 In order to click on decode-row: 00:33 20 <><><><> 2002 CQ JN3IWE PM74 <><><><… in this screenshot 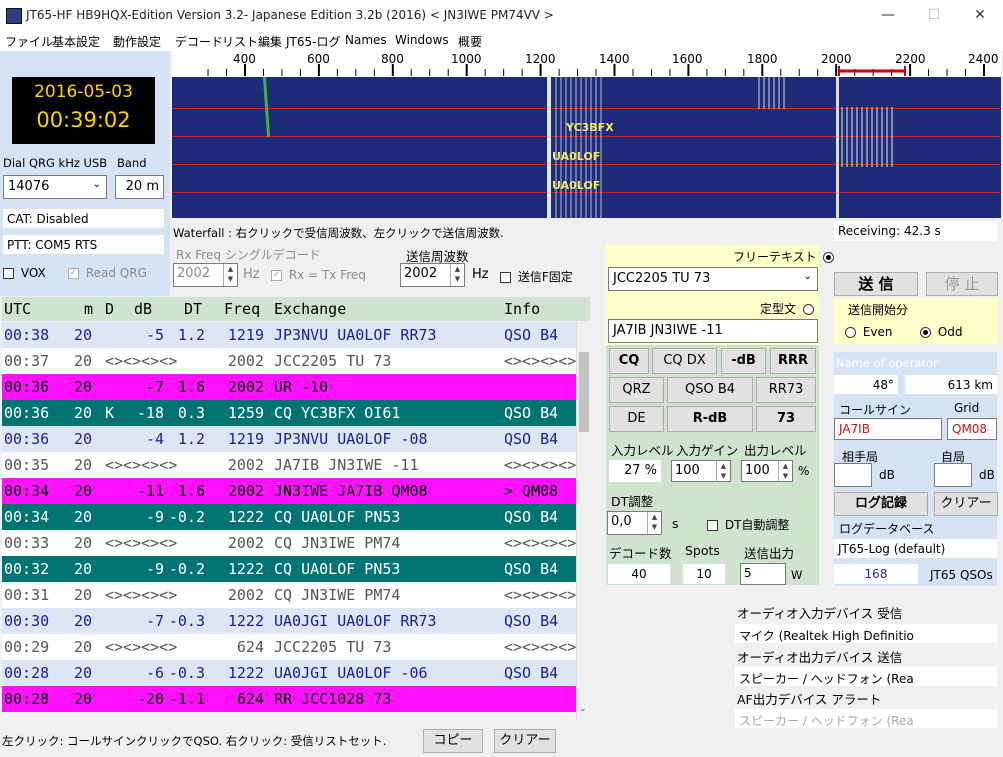, I will do `click(289, 543)`.